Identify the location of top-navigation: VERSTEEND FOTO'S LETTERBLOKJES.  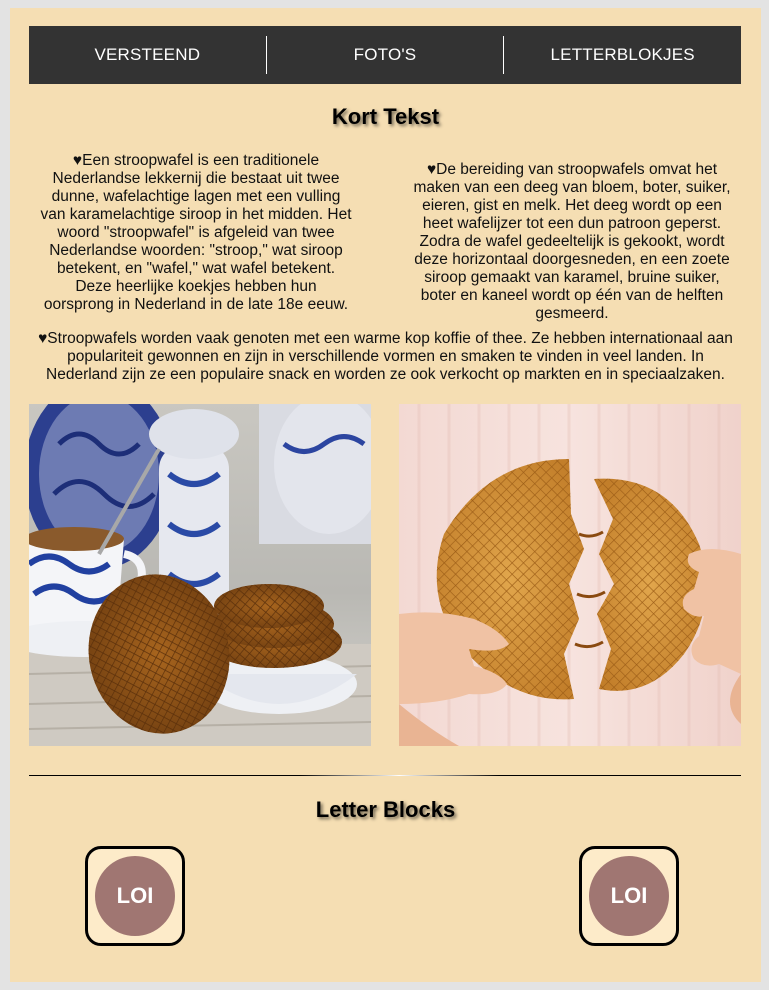
(385, 55).